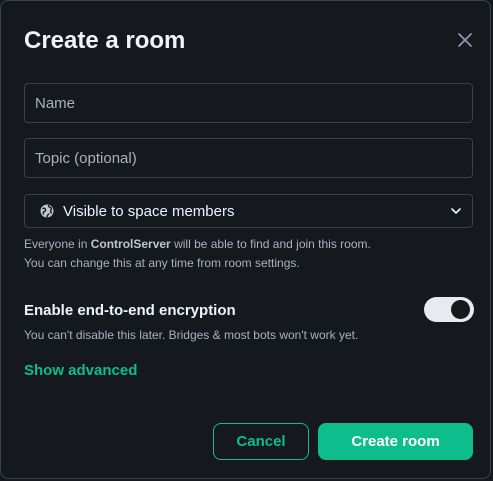  I want to click on globe-icon, so click(47, 211).